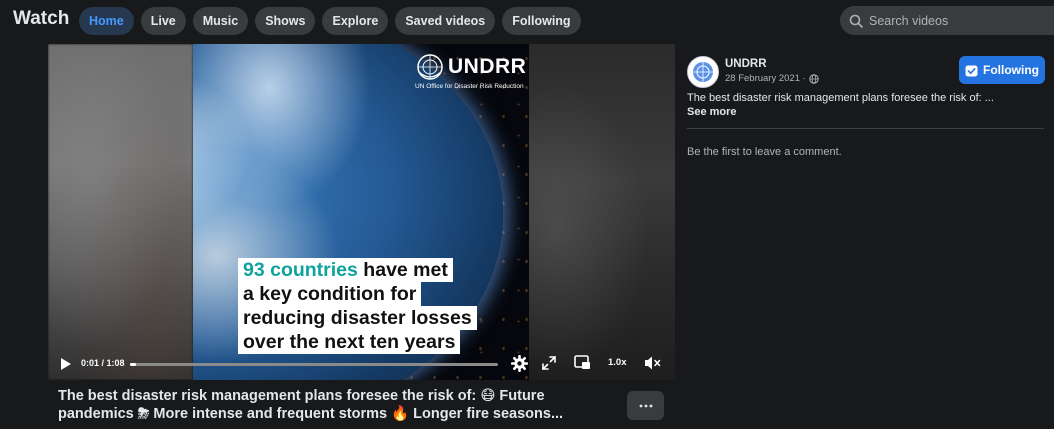  I want to click on fullscreen-icon, so click(549, 363).